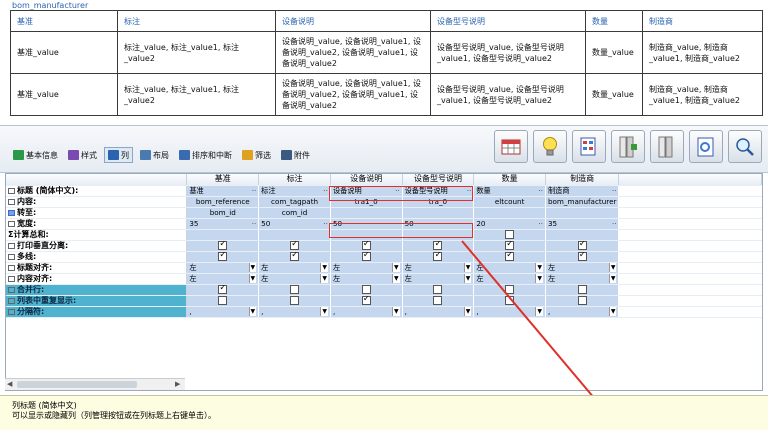 The height and width of the screenshot is (430, 768). Describe the element at coordinates (532, 326) in the screenshot. I see `annotation-arrow` at that location.